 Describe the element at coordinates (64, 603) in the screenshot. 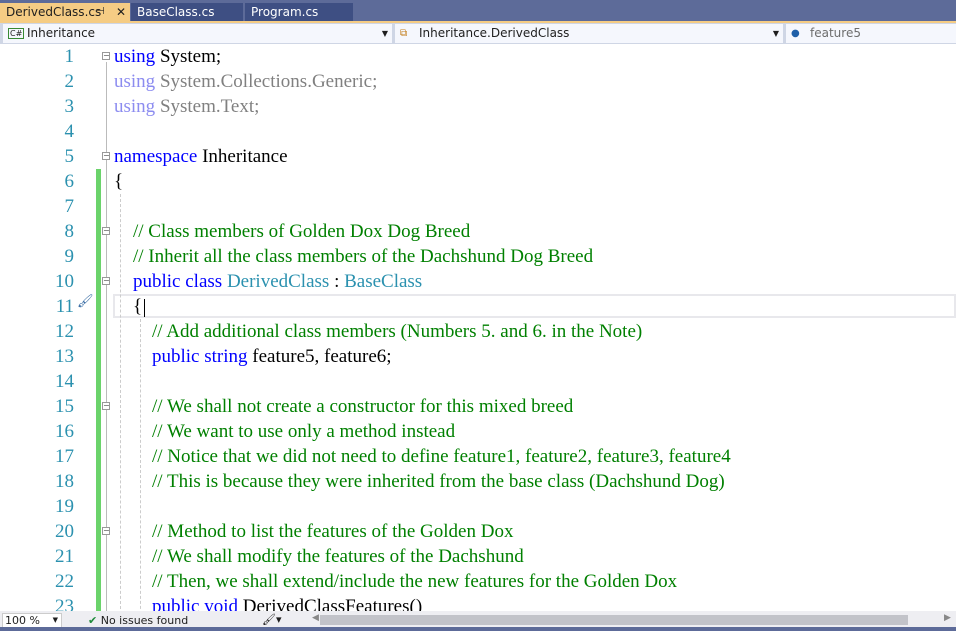

I see `line-number: 23` at that location.